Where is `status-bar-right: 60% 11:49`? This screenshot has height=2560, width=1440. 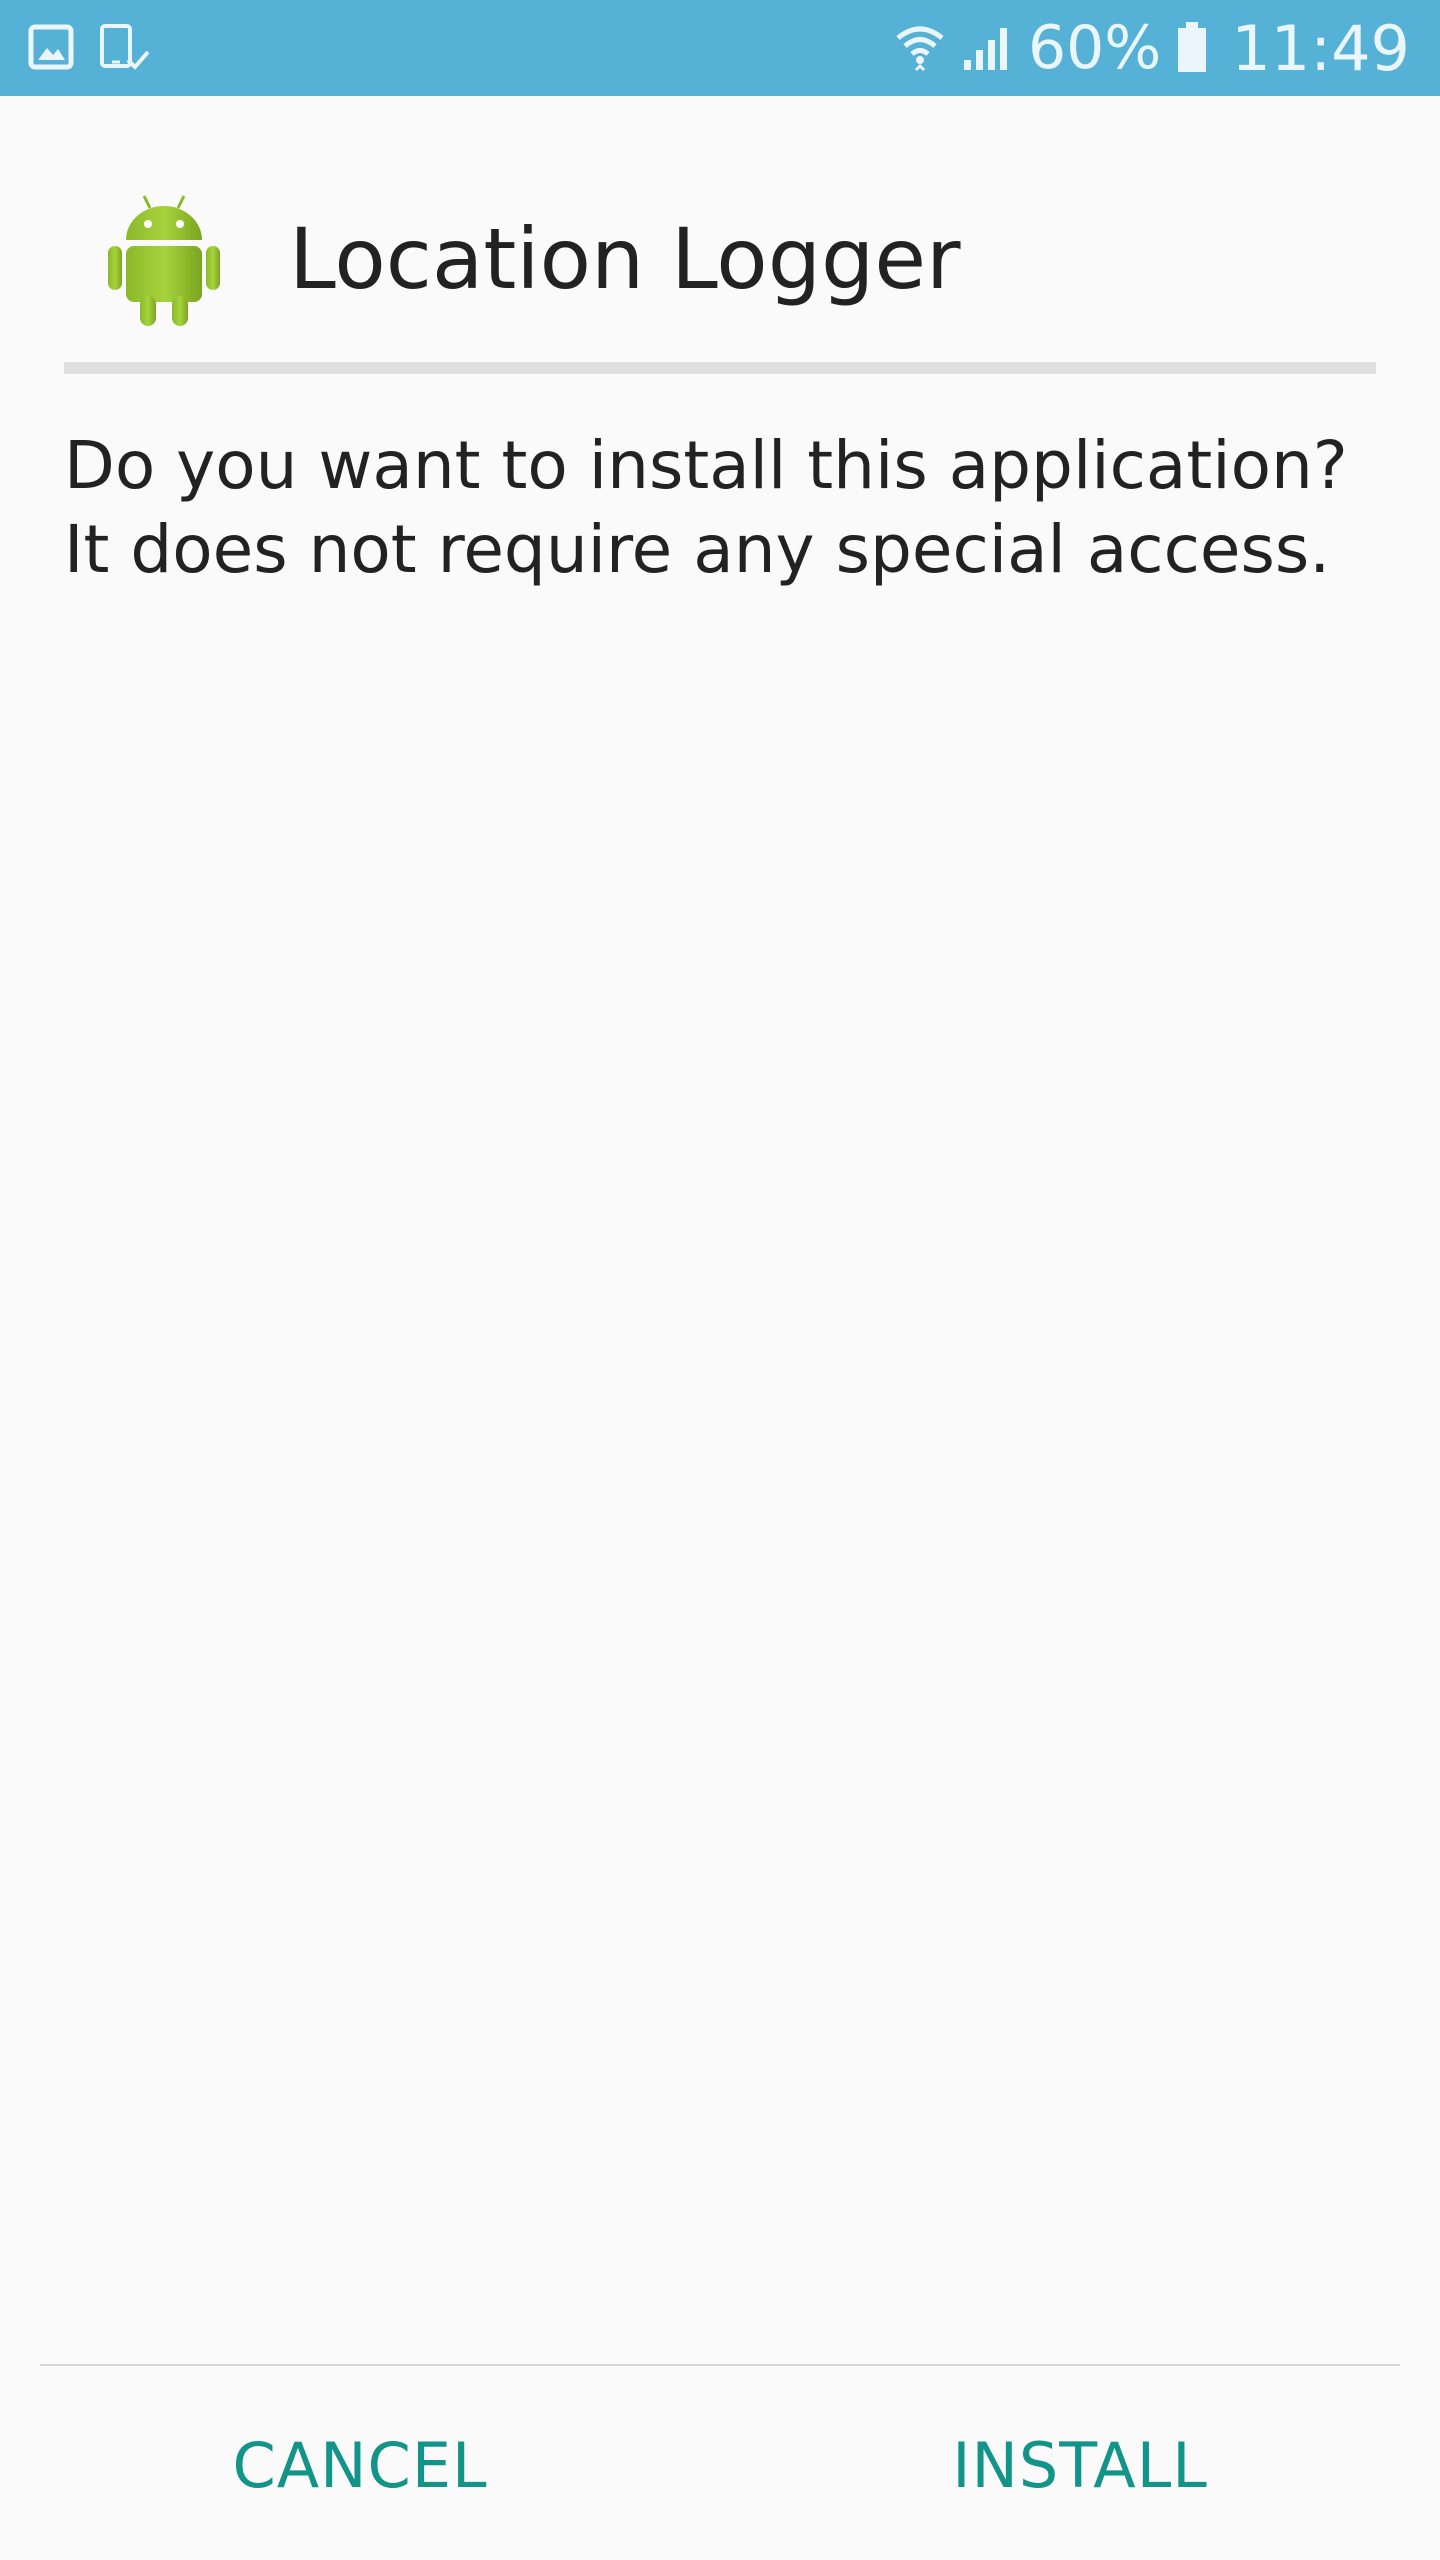 status-bar-right: 60% 11:49 is located at coordinates (1152, 48).